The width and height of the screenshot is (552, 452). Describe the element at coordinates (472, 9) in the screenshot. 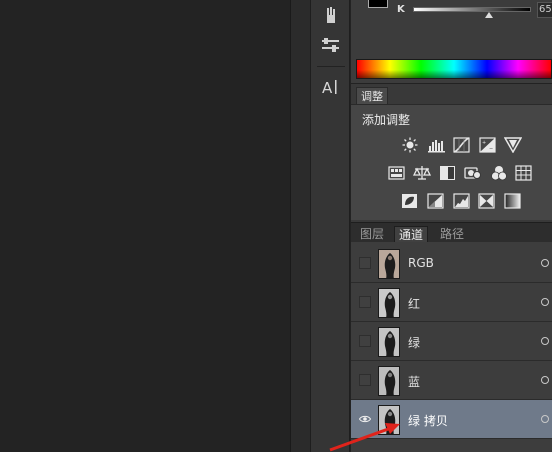

I see `k-slider-track` at that location.